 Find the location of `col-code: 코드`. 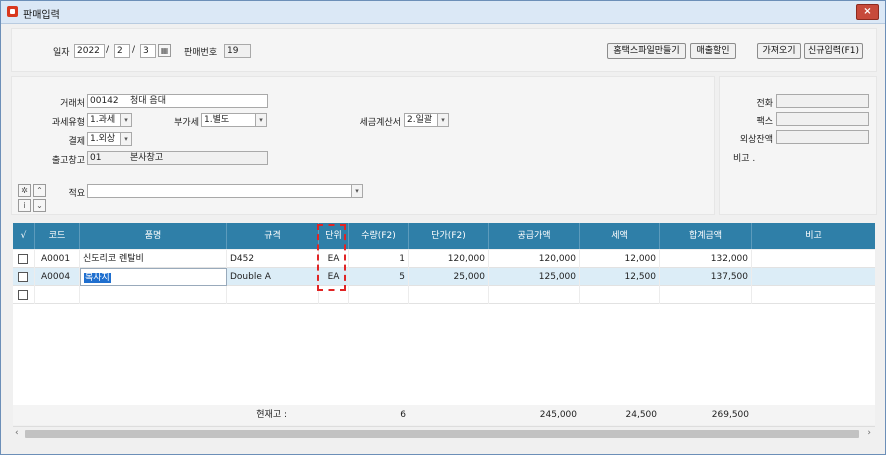

col-code: 코드 is located at coordinates (57, 236).